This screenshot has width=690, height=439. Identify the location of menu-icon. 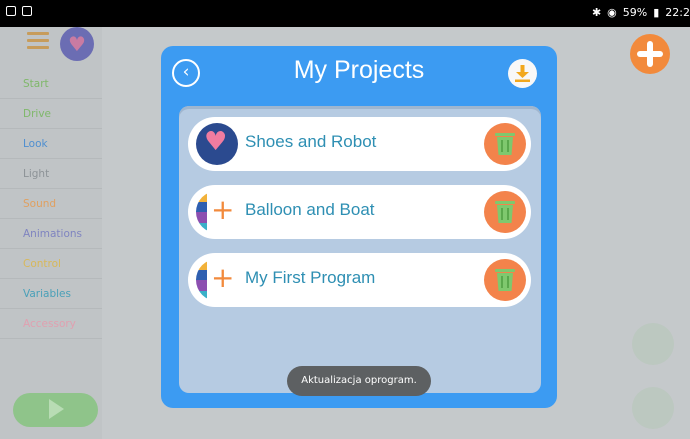
(38, 41).